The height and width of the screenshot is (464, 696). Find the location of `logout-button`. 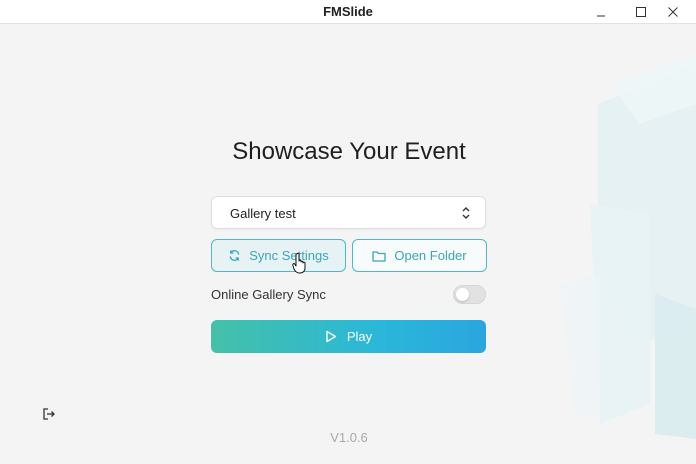

logout-button is located at coordinates (49, 416).